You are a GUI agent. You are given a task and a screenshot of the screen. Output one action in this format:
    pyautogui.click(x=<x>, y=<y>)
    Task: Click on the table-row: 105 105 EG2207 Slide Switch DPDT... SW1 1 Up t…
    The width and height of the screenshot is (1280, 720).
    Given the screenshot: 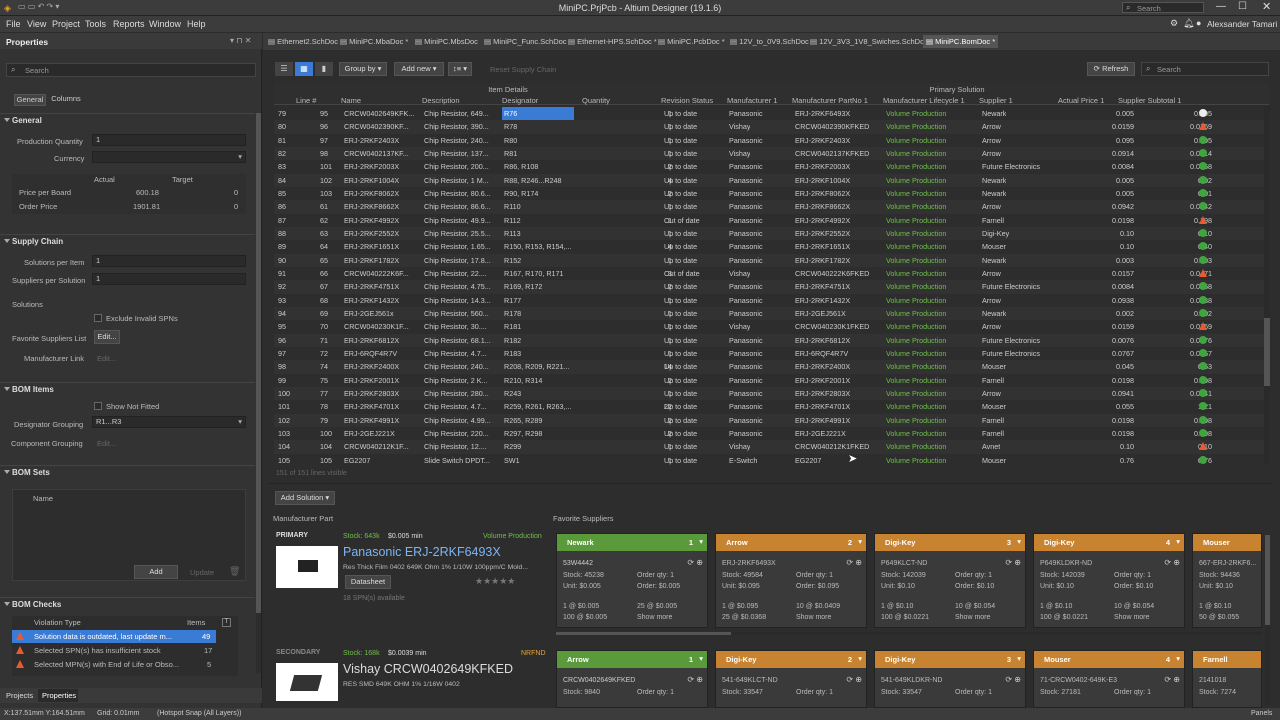 What is the action you would take?
    pyautogui.click(x=771, y=460)
    